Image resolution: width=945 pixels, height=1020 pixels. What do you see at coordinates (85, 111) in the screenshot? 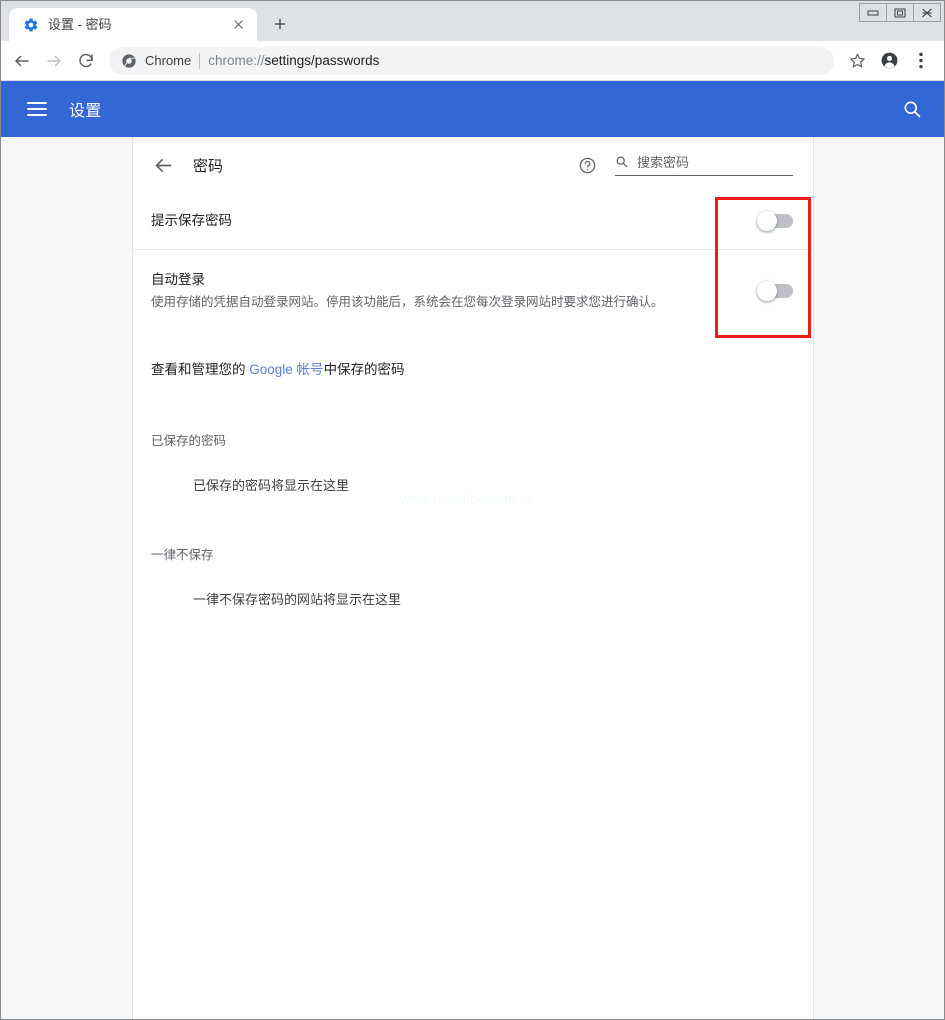
I see `settings-title: 设置` at bounding box center [85, 111].